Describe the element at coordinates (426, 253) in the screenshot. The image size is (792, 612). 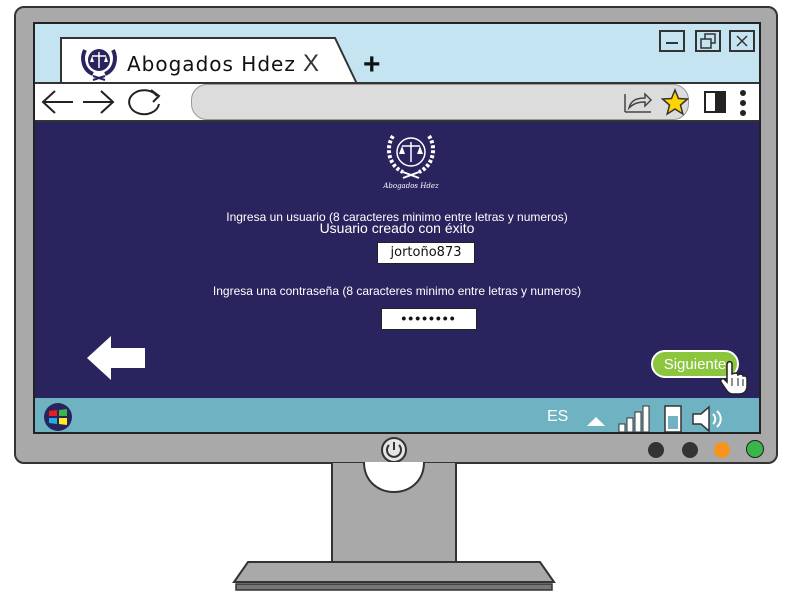
I see `username-field: jortoño873` at that location.